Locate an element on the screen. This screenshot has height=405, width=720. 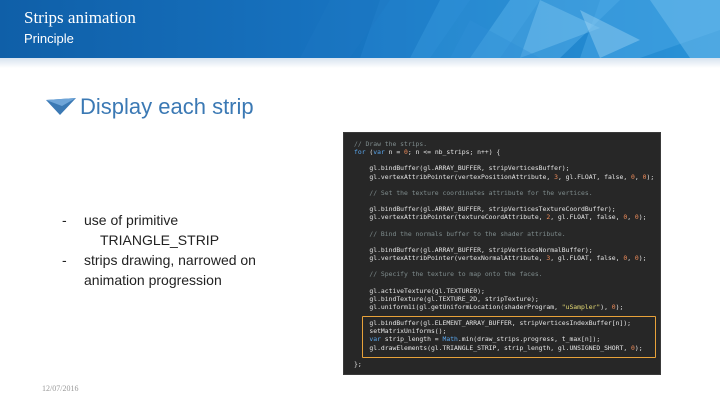
bullet-line: strips drawing, narrowed on is located at coordinates (170, 260).